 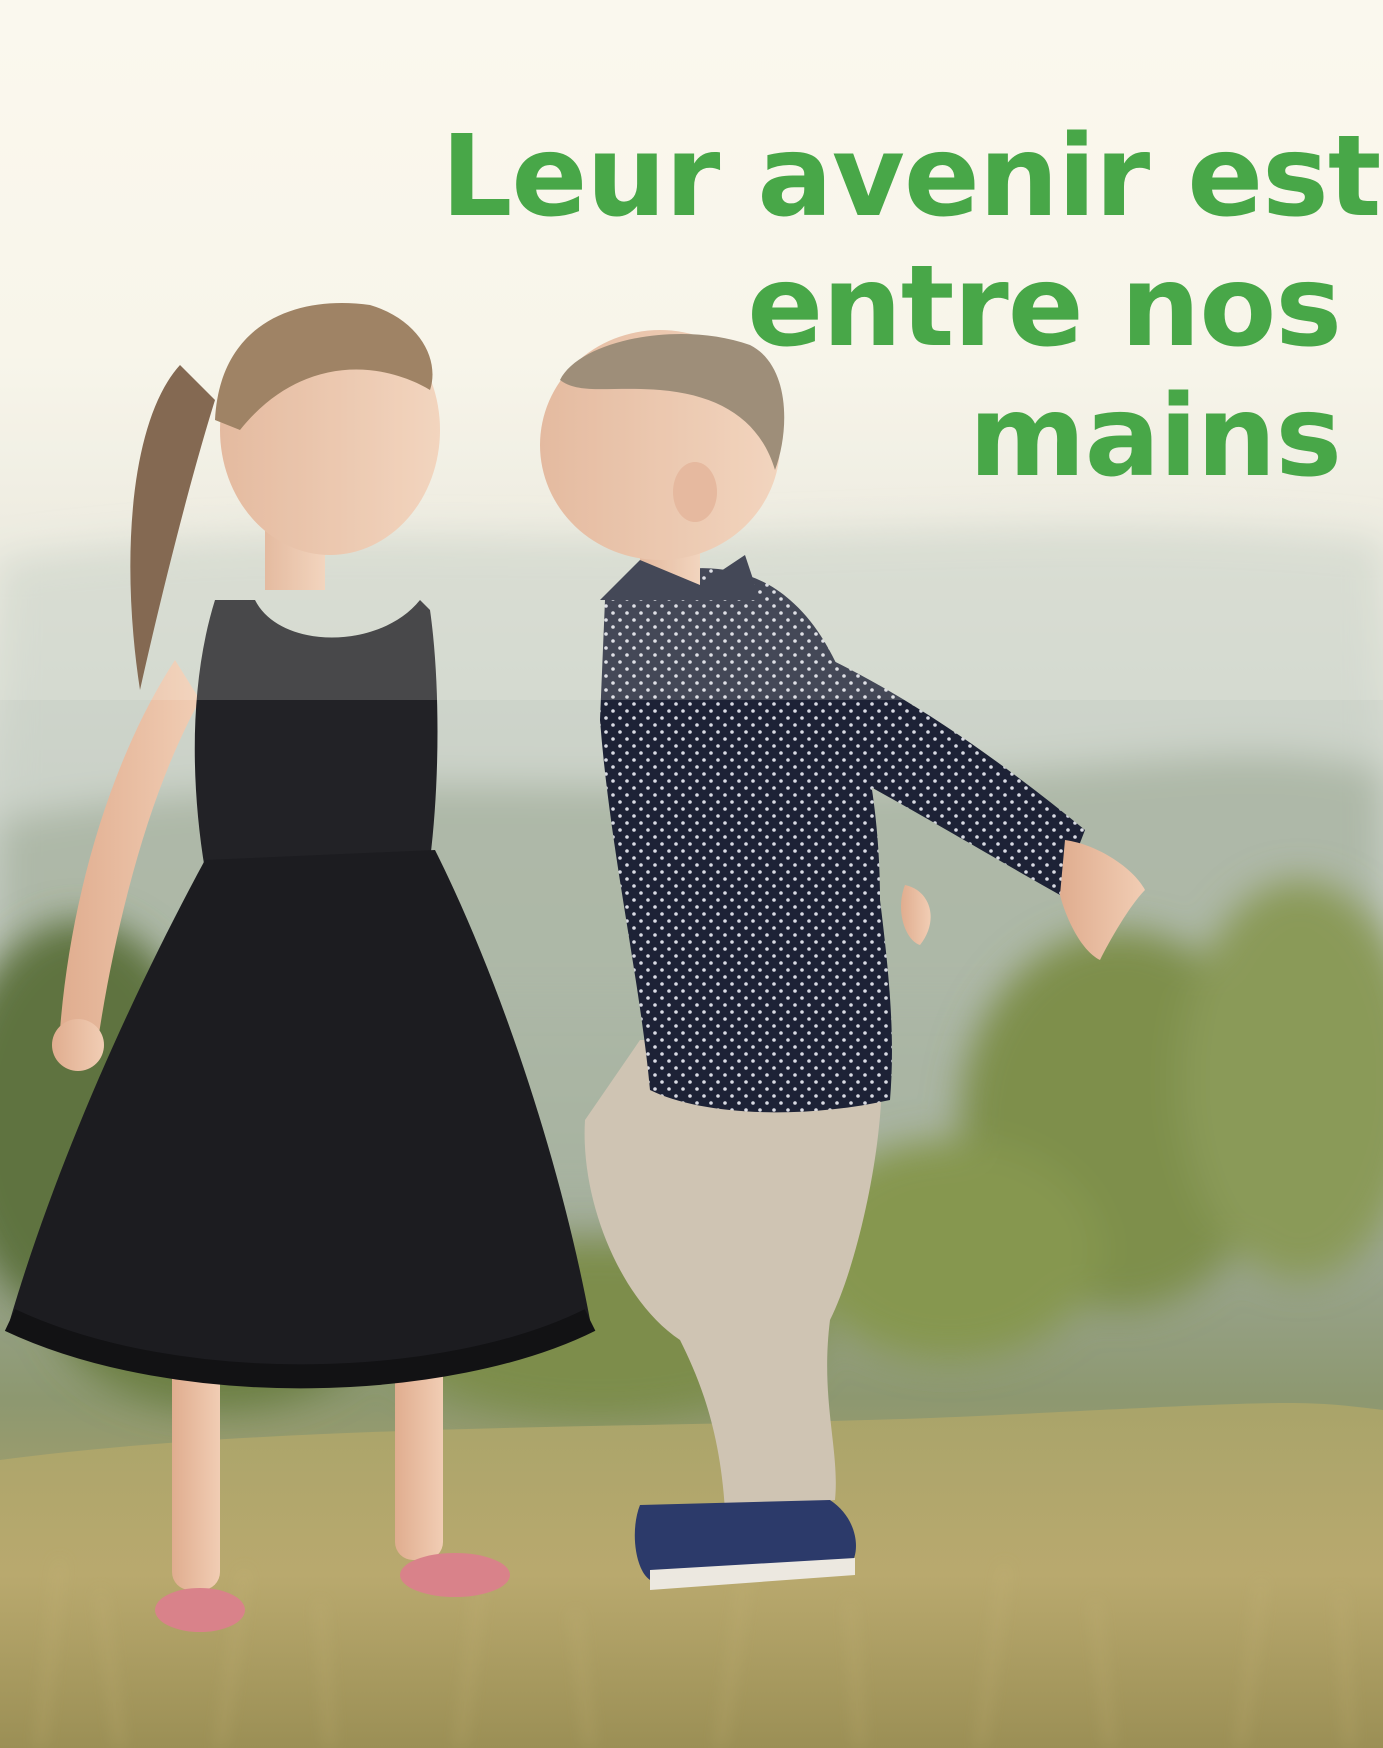 I want to click on headline-line-2: entre nos, so click(x=1044, y=307).